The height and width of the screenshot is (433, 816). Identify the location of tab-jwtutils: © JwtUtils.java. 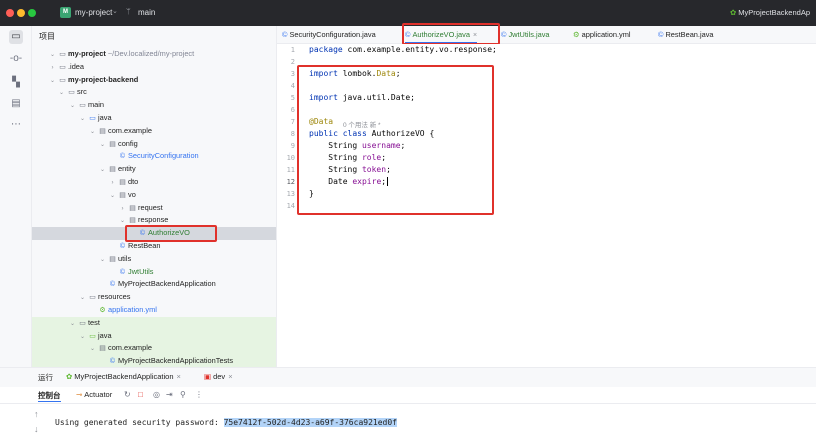
(525, 35).